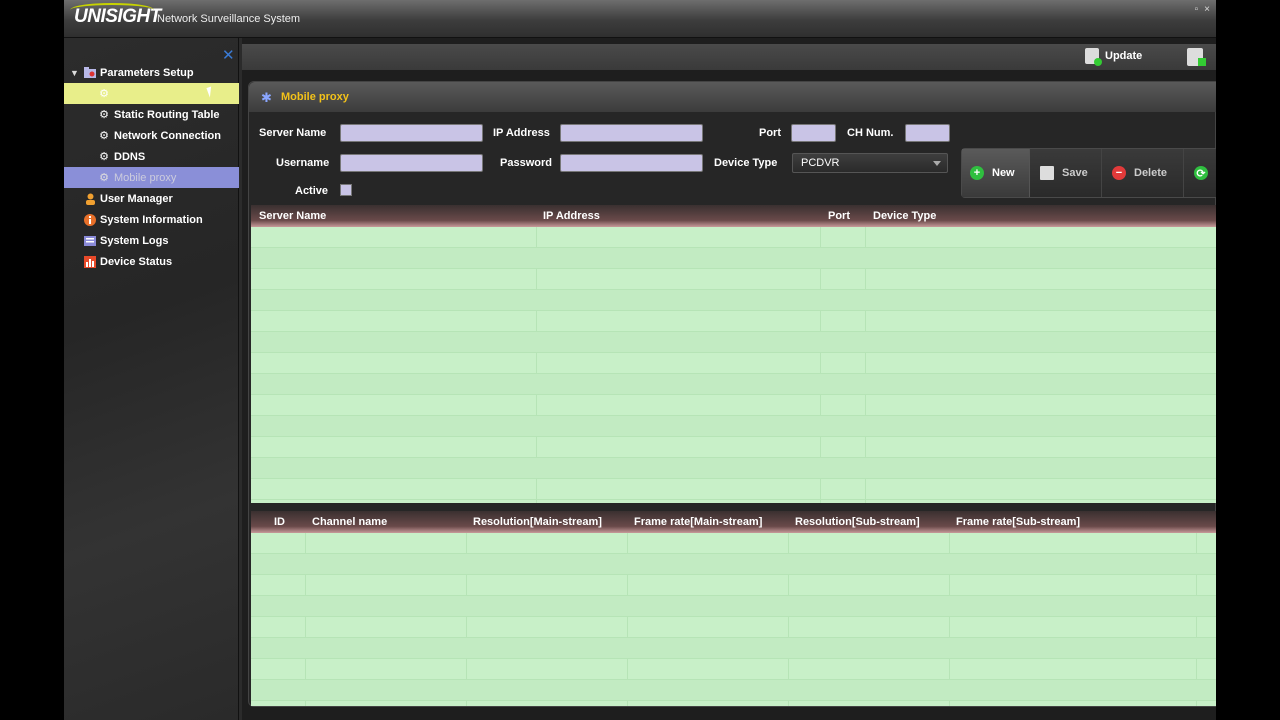 The width and height of the screenshot is (1280, 720). What do you see at coordinates (1151, 173) in the screenshot?
I see `delete-label: Delete` at bounding box center [1151, 173].